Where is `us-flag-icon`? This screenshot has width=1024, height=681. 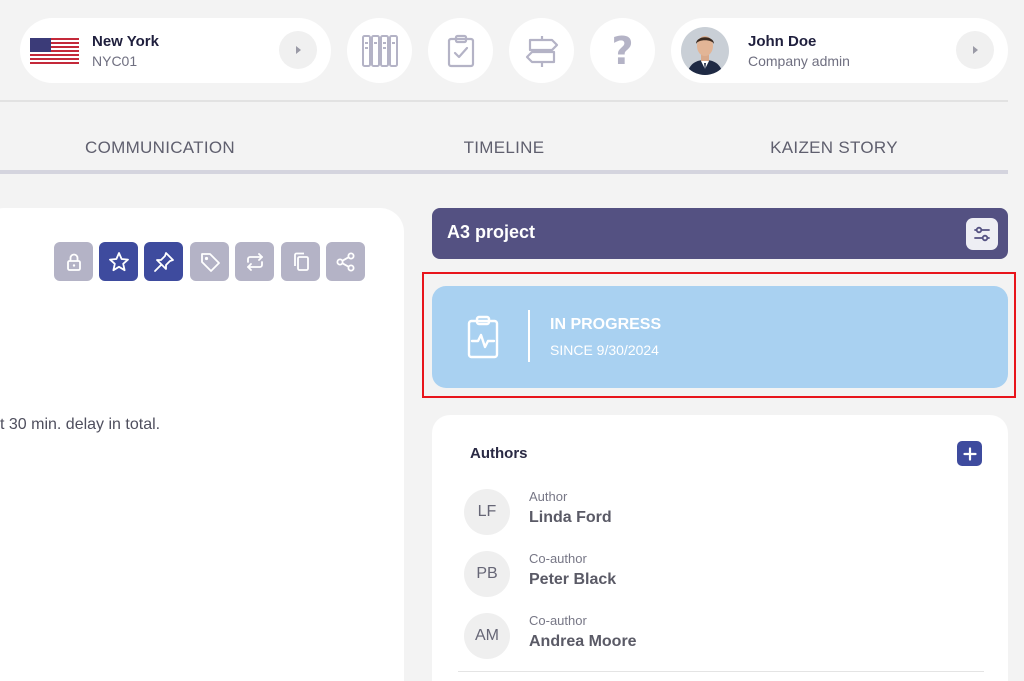
us-flag-icon is located at coordinates (54, 51).